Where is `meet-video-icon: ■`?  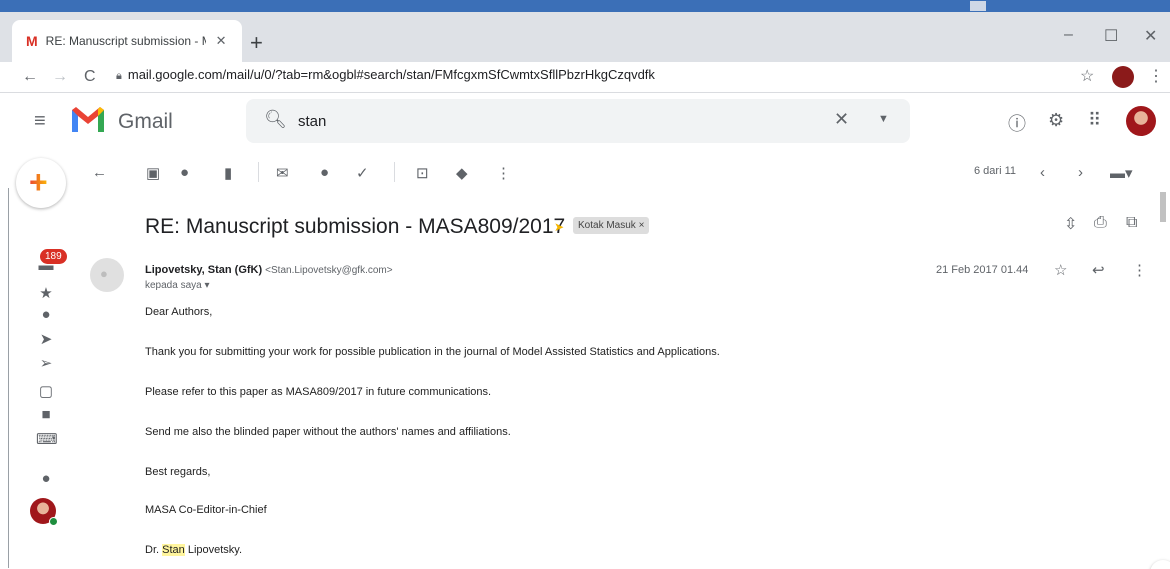 meet-video-icon: ■ is located at coordinates (46, 414).